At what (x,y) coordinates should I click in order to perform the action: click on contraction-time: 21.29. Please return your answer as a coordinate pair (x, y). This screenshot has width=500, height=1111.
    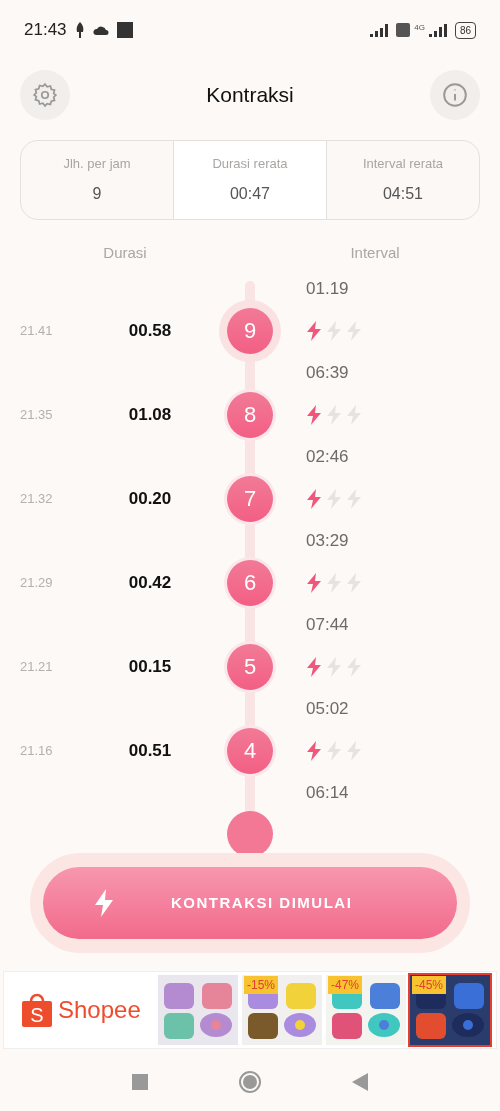
    Looking at the image, I should click on (36, 582).